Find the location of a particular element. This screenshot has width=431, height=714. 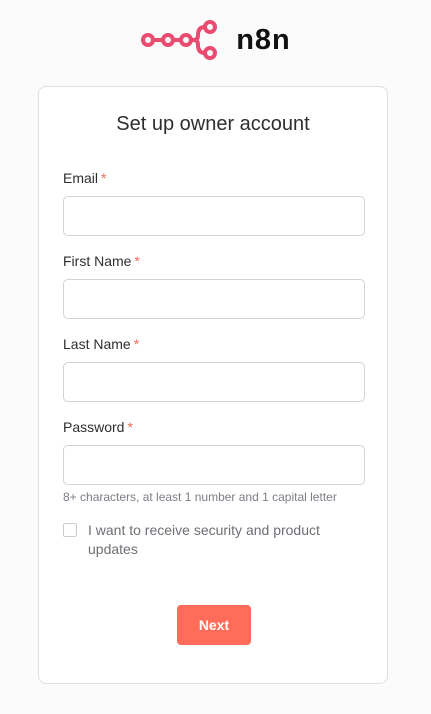

form-title: Set up owner account is located at coordinates (213, 124).